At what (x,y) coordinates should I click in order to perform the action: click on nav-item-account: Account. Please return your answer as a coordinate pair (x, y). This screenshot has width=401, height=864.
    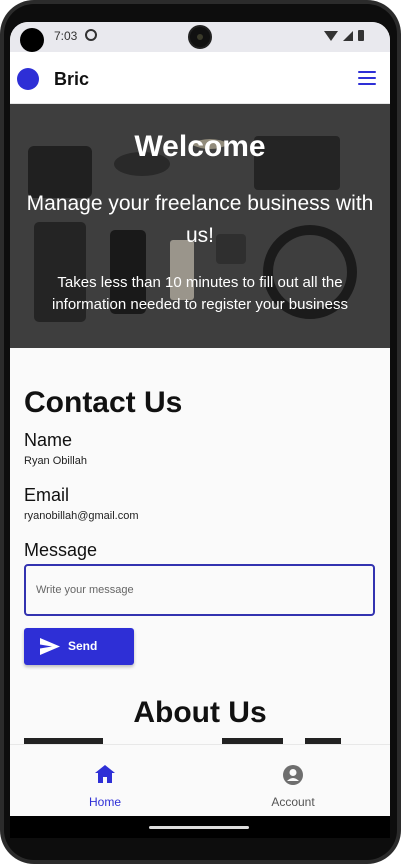
    Looking at the image, I should click on (293, 784).